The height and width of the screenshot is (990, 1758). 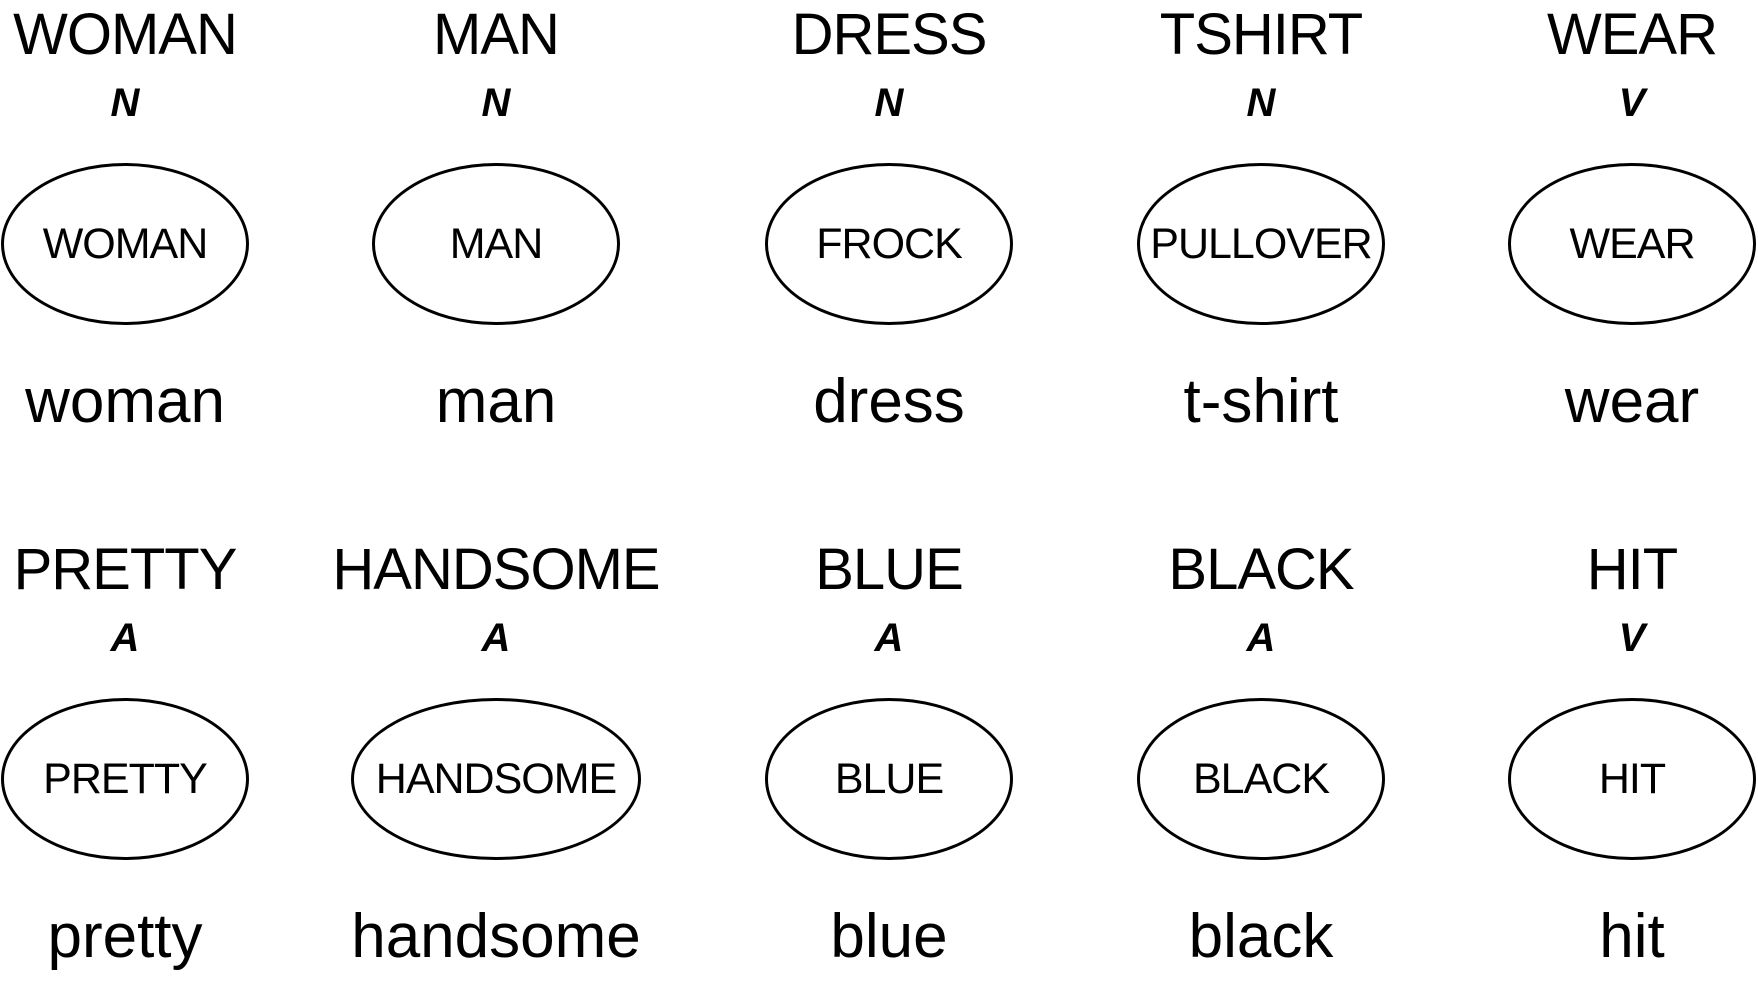 What do you see at coordinates (496, 569) in the screenshot?
I see `concept-label: HANDSOME` at bounding box center [496, 569].